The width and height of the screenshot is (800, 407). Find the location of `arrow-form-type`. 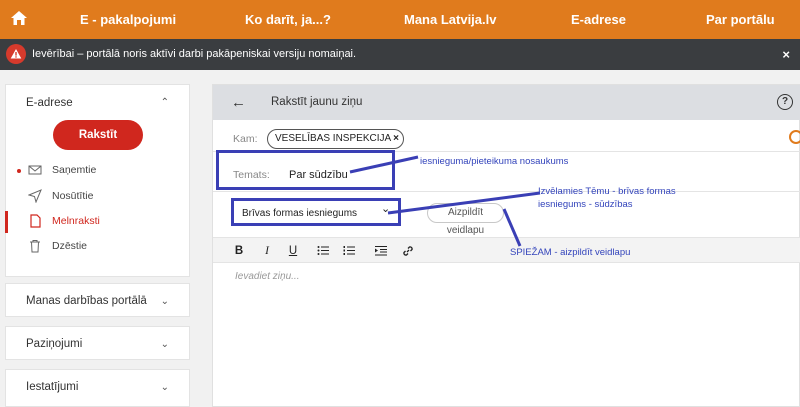

arrow-form-type is located at coordinates (464, 203).